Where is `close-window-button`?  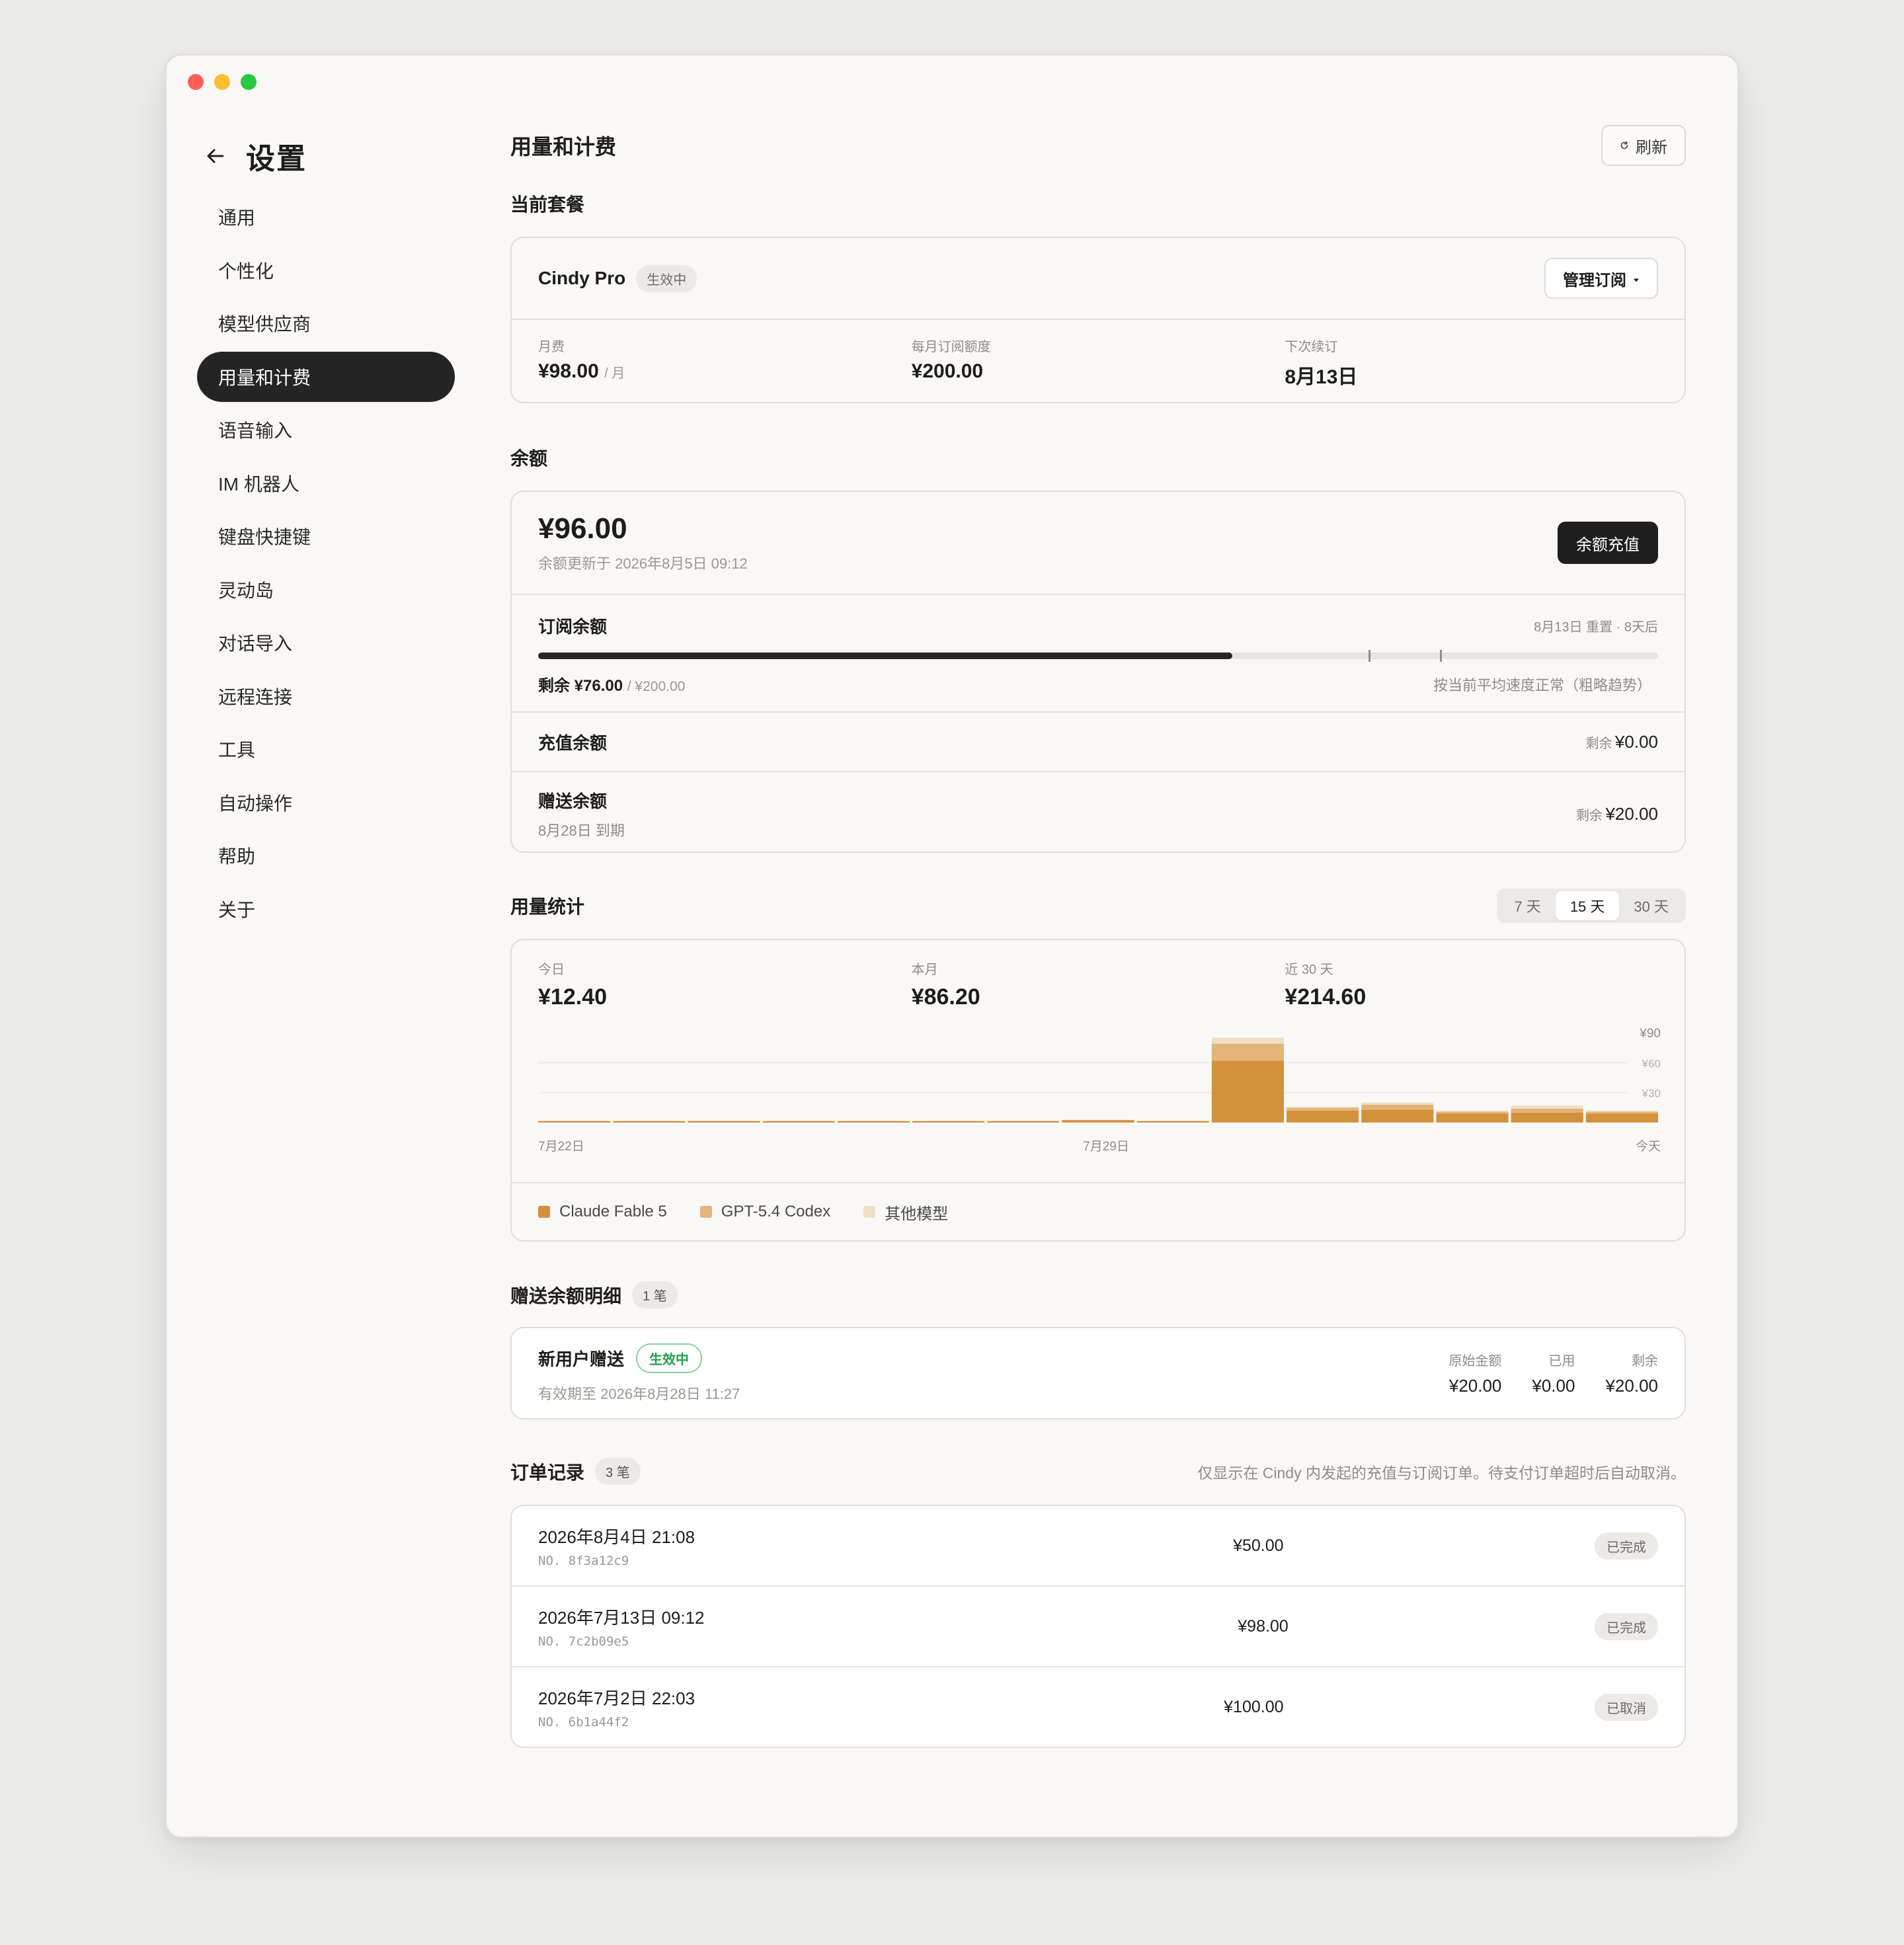
close-window-button is located at coordinates (196, 82).